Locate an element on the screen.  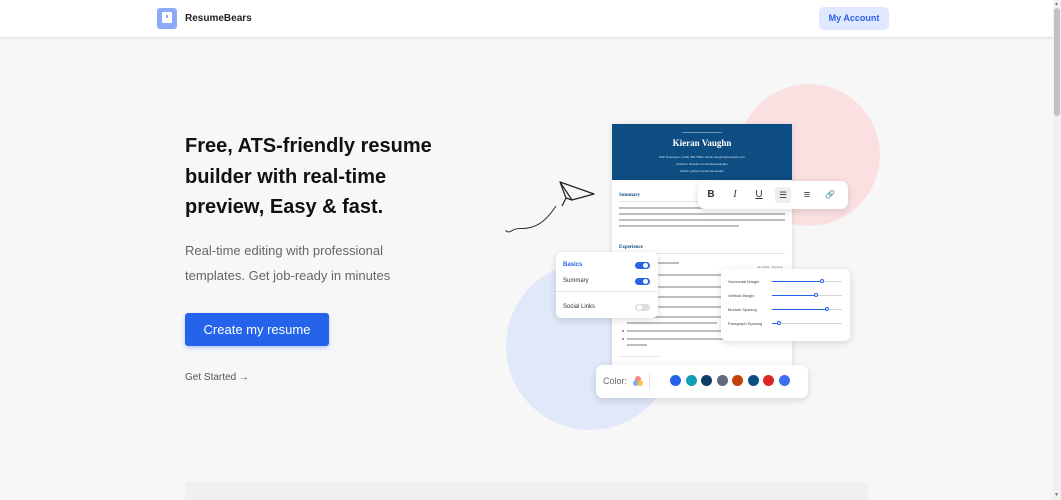
resume-contact-line: Github: github.com/kieranvaughn is located at coordinates (702, 171).